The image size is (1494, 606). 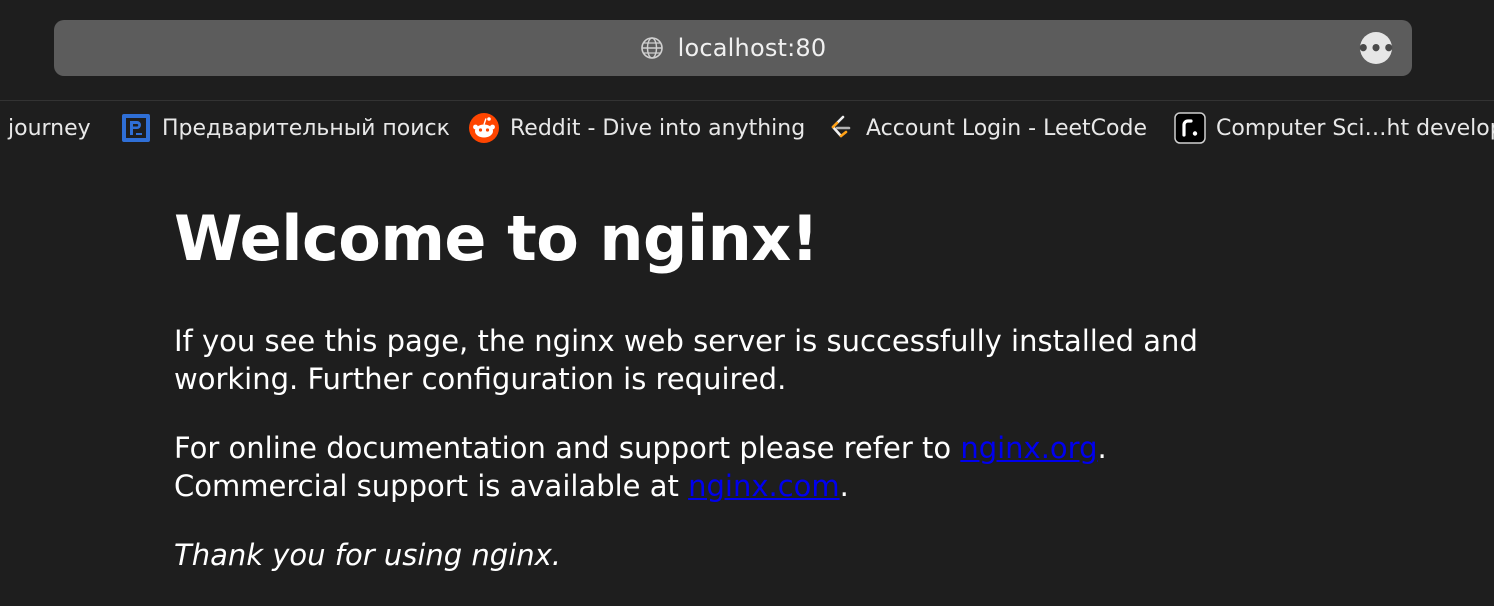 I want to click on more-options-button: •••, so click(x=1376, y=48).